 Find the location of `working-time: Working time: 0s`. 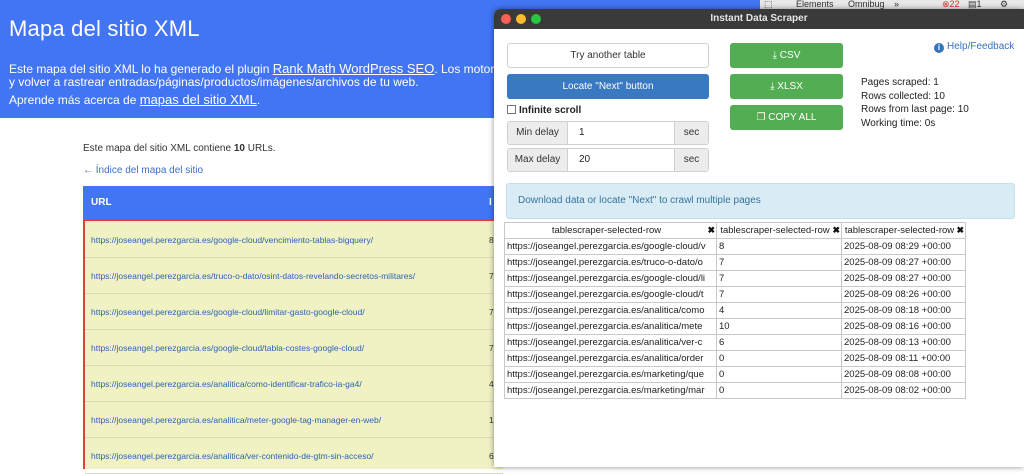

working-time: Working time: 0s is located at coordinates (898, 123).